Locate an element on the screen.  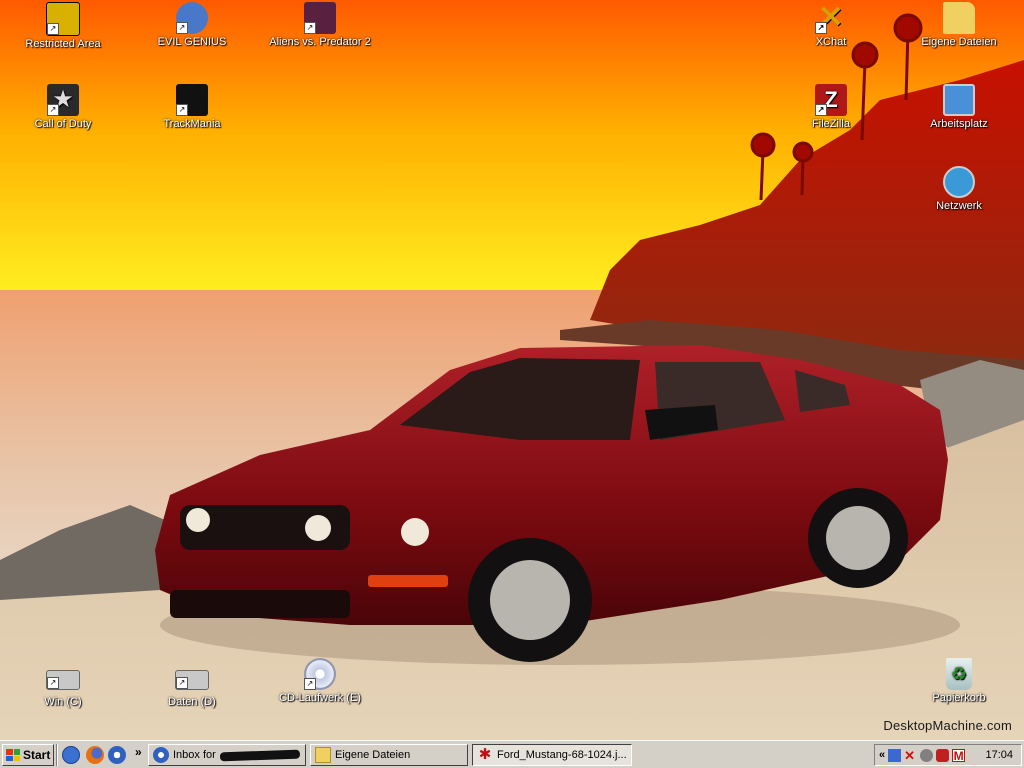
firefox-icon is located at coordinates (95, 755).